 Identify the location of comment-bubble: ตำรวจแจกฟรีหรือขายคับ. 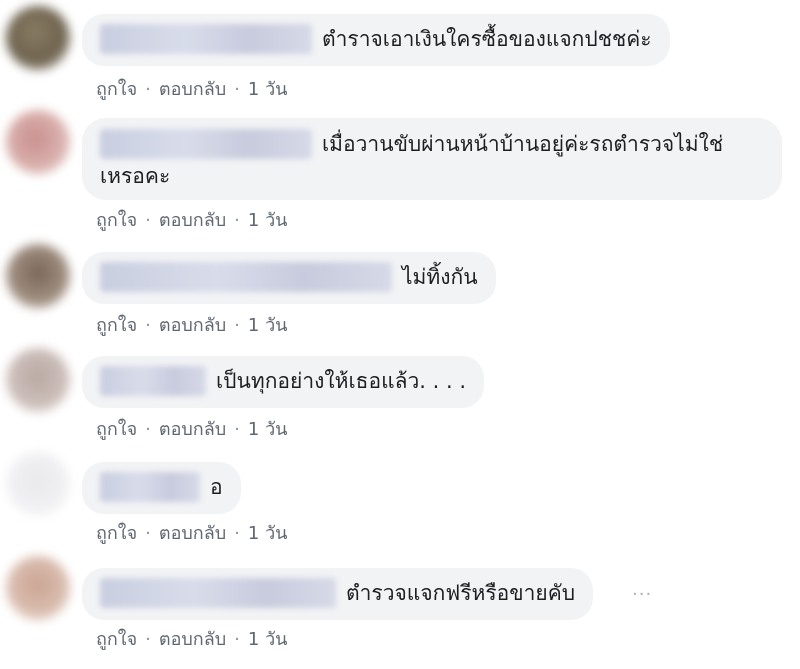
(338, 594).